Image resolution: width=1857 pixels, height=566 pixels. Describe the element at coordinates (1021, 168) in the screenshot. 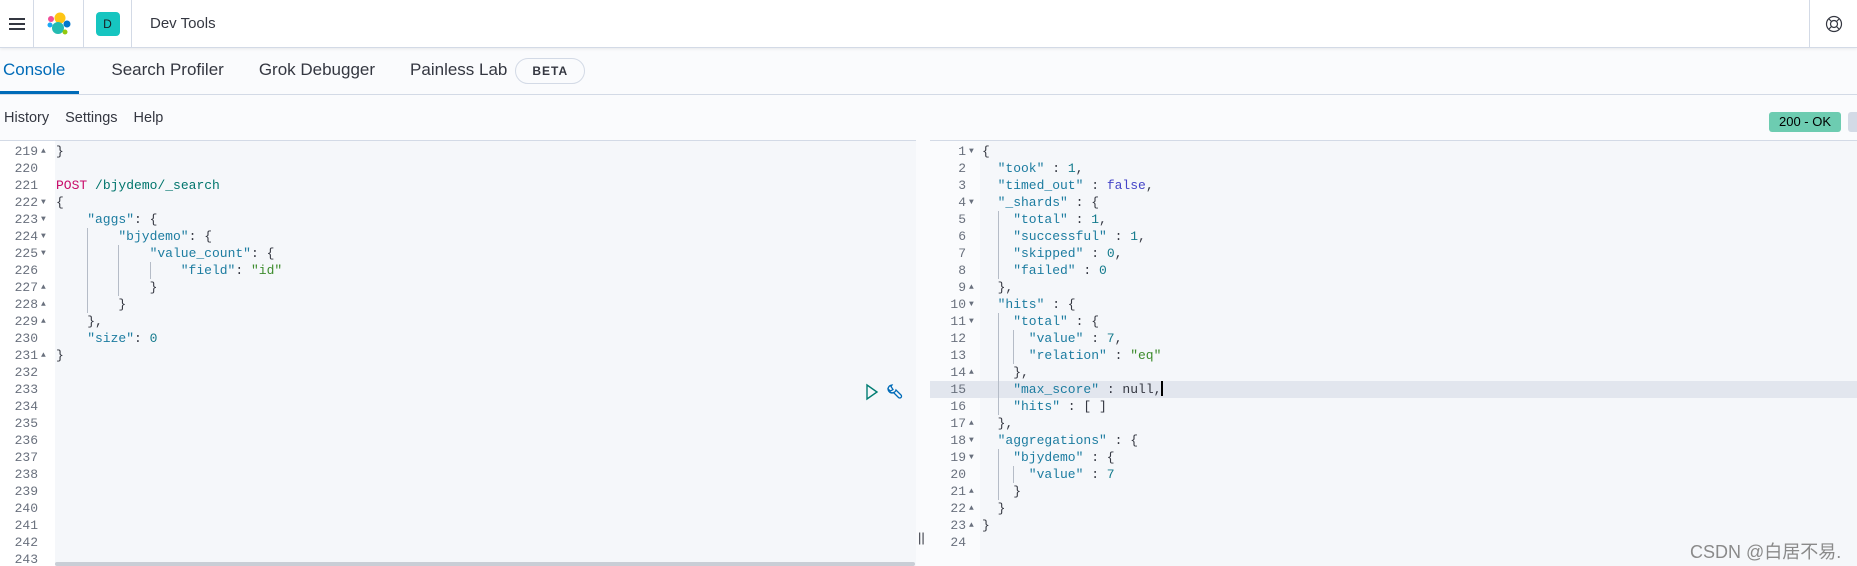

I see `token-key: "took"` at that location.